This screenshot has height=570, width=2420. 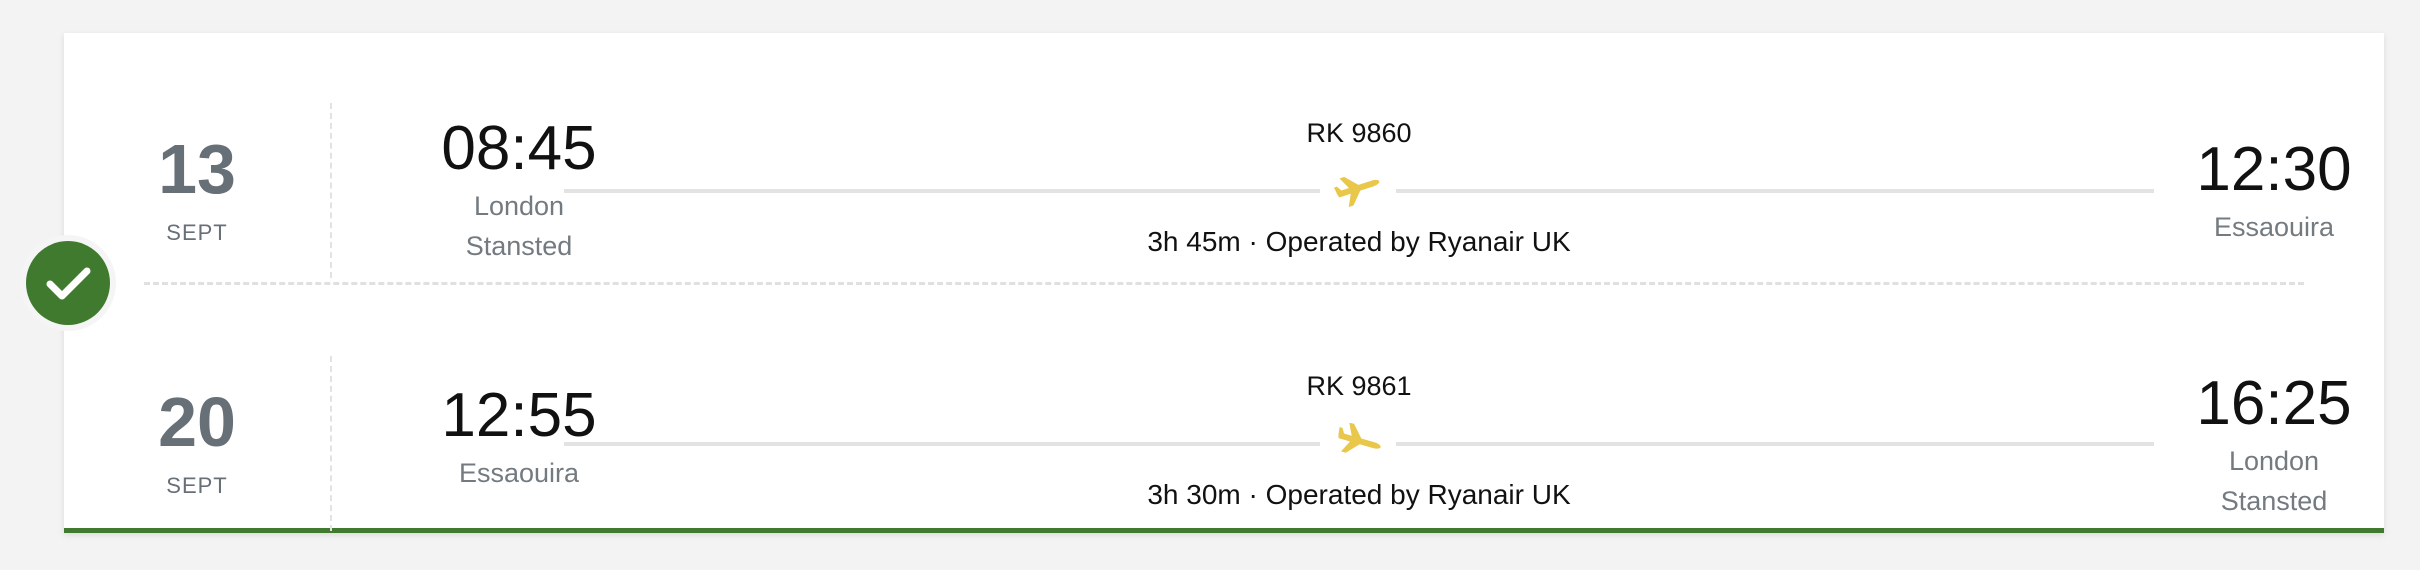 I want to click on return-duration-operator: 3h 30m · Operated by Ryanair UK, so click(x=1359, y=494).